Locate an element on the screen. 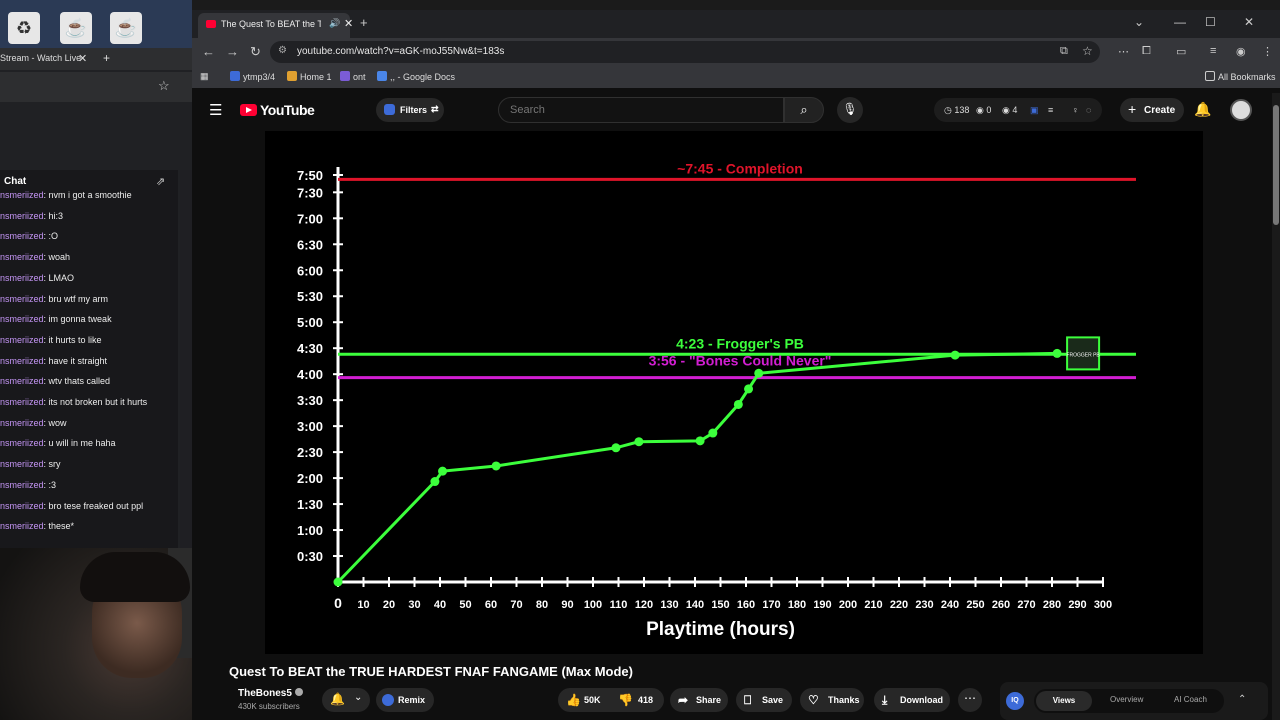 Image resolution: width=1280 pixels, height=720 pixels. new-tab-button: + is located at coordinates (364, 22).